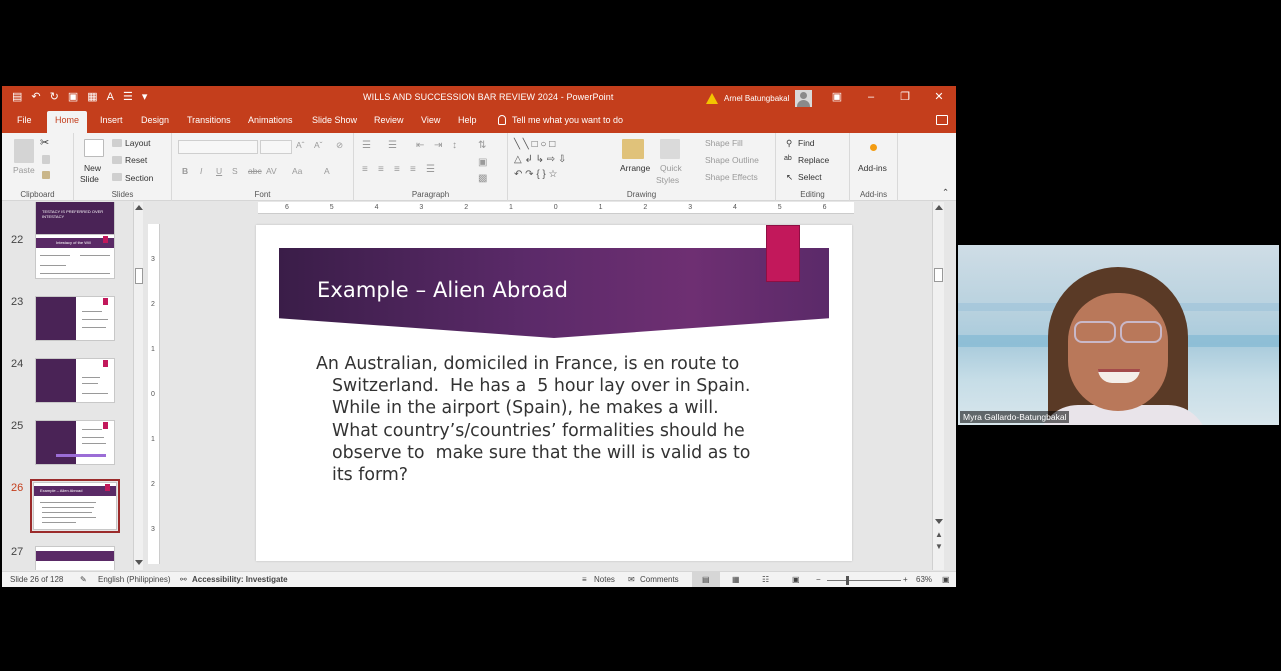 The width and height of the screenshot is (1281, 671). I want to click on comments-icon, so click(942, 120).